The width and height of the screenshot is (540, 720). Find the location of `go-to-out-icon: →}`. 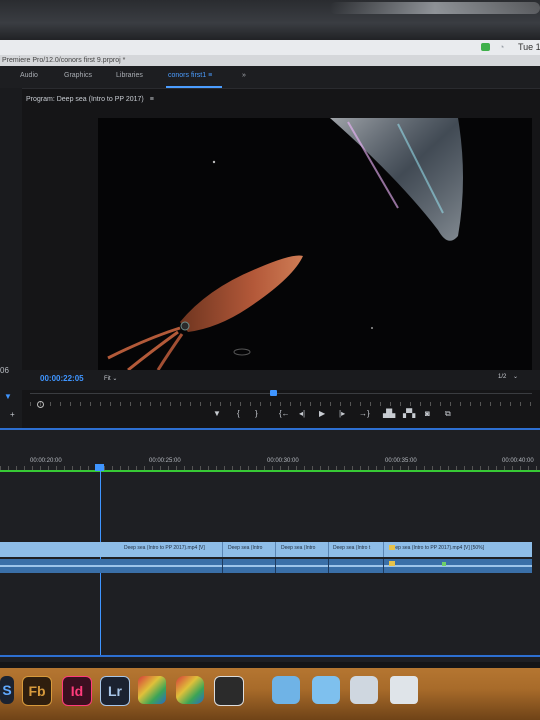

go-to-out-icon: →} is located at coordinates (364, 414).